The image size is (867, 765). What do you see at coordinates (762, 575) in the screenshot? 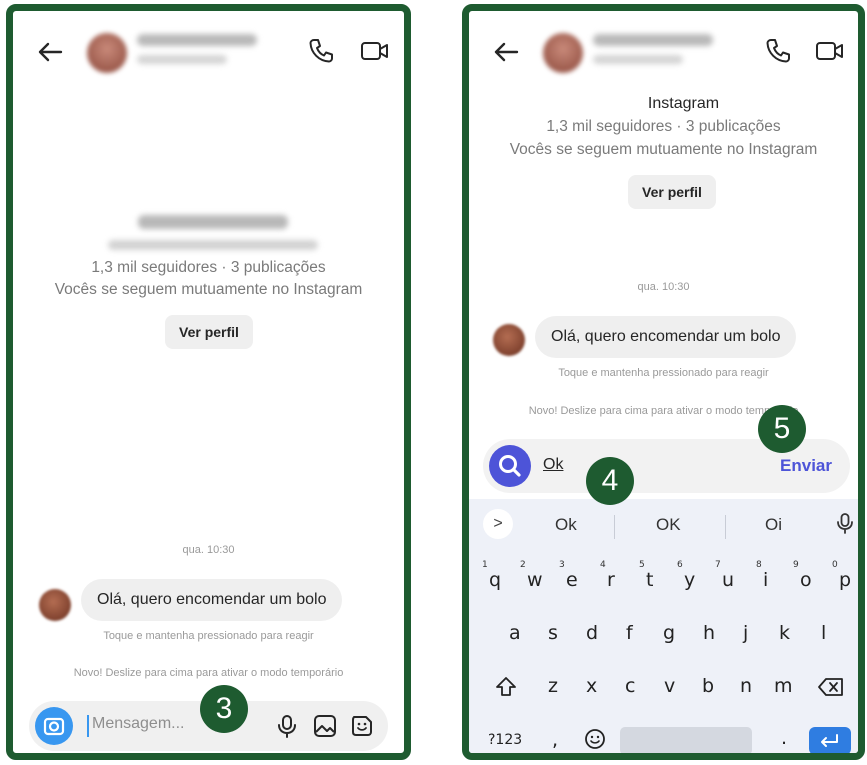
I see `key-i: 8i` at bounding box center [762, 575].